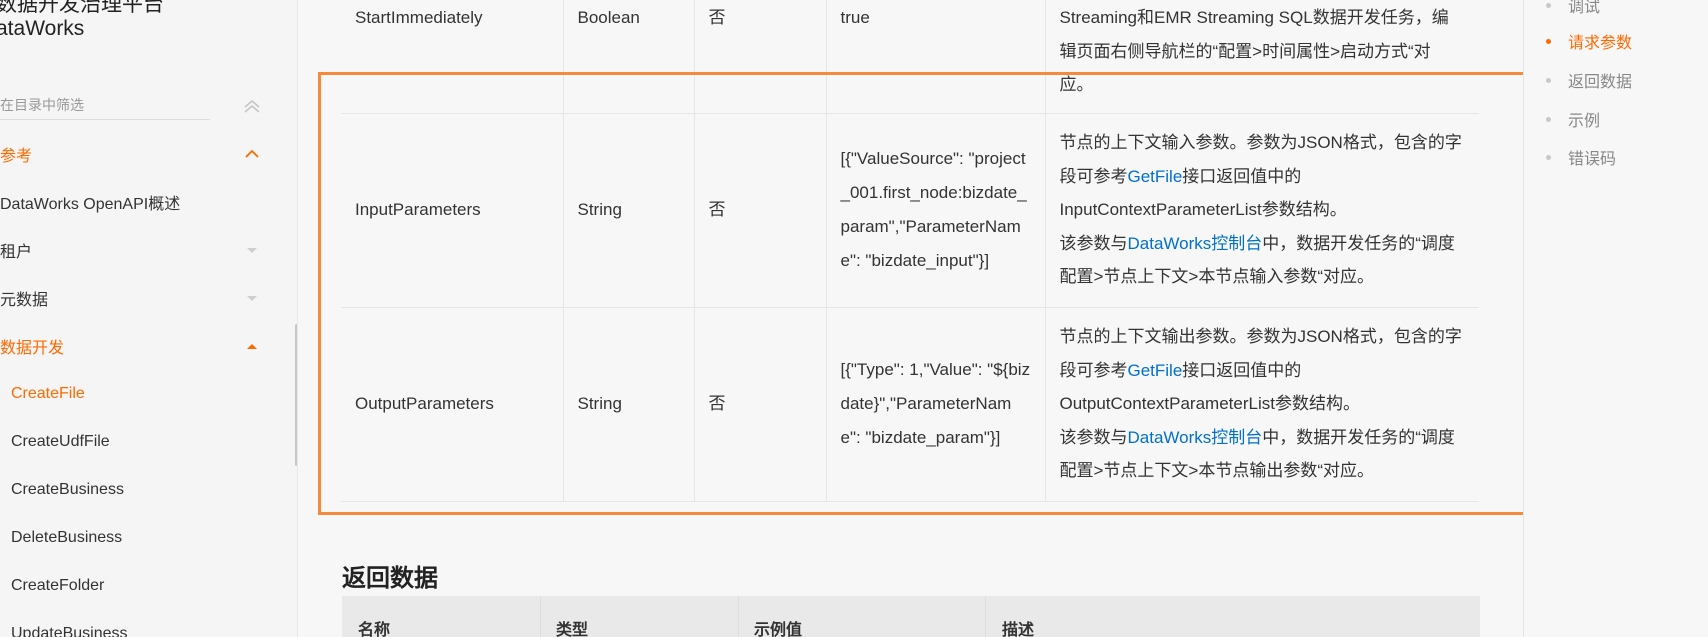 The height and width of the screenshot is (637, 1708). I want to click on sidebar-item-label: DeleteBusiness, so click(67, 537).